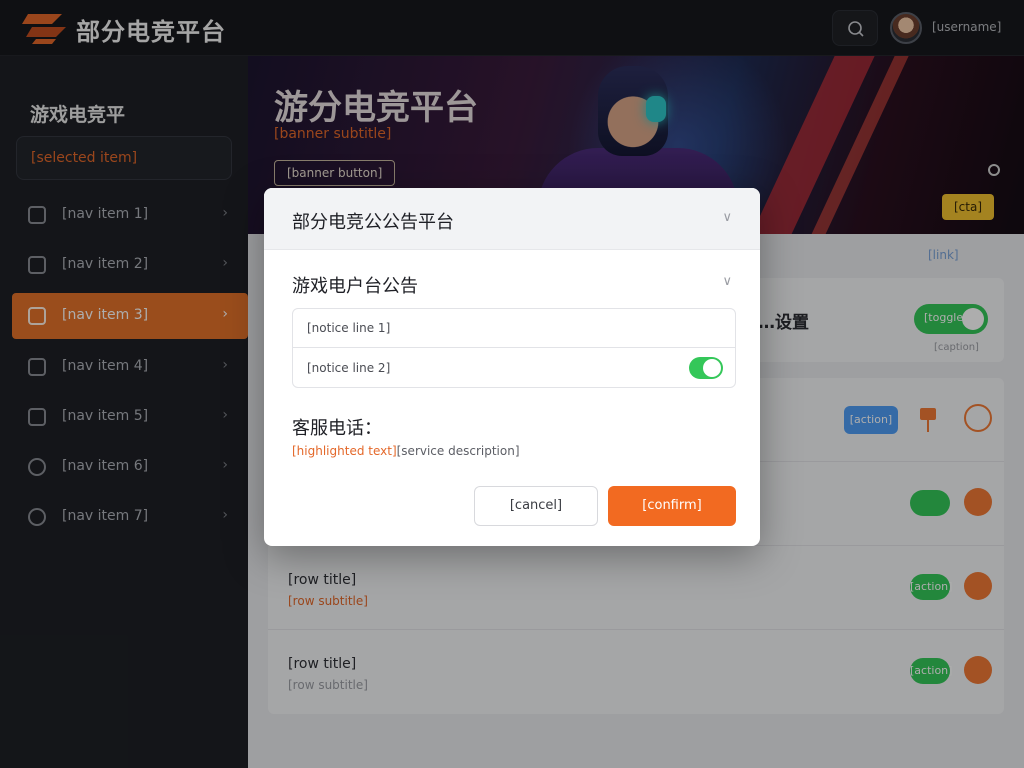 The height and width of the screenshot is (768, 1024). What do you see at coordinates (514, 328) in the screenshot?
I see `notice-line: [notice line 1]` at bounding box center [514, 328].